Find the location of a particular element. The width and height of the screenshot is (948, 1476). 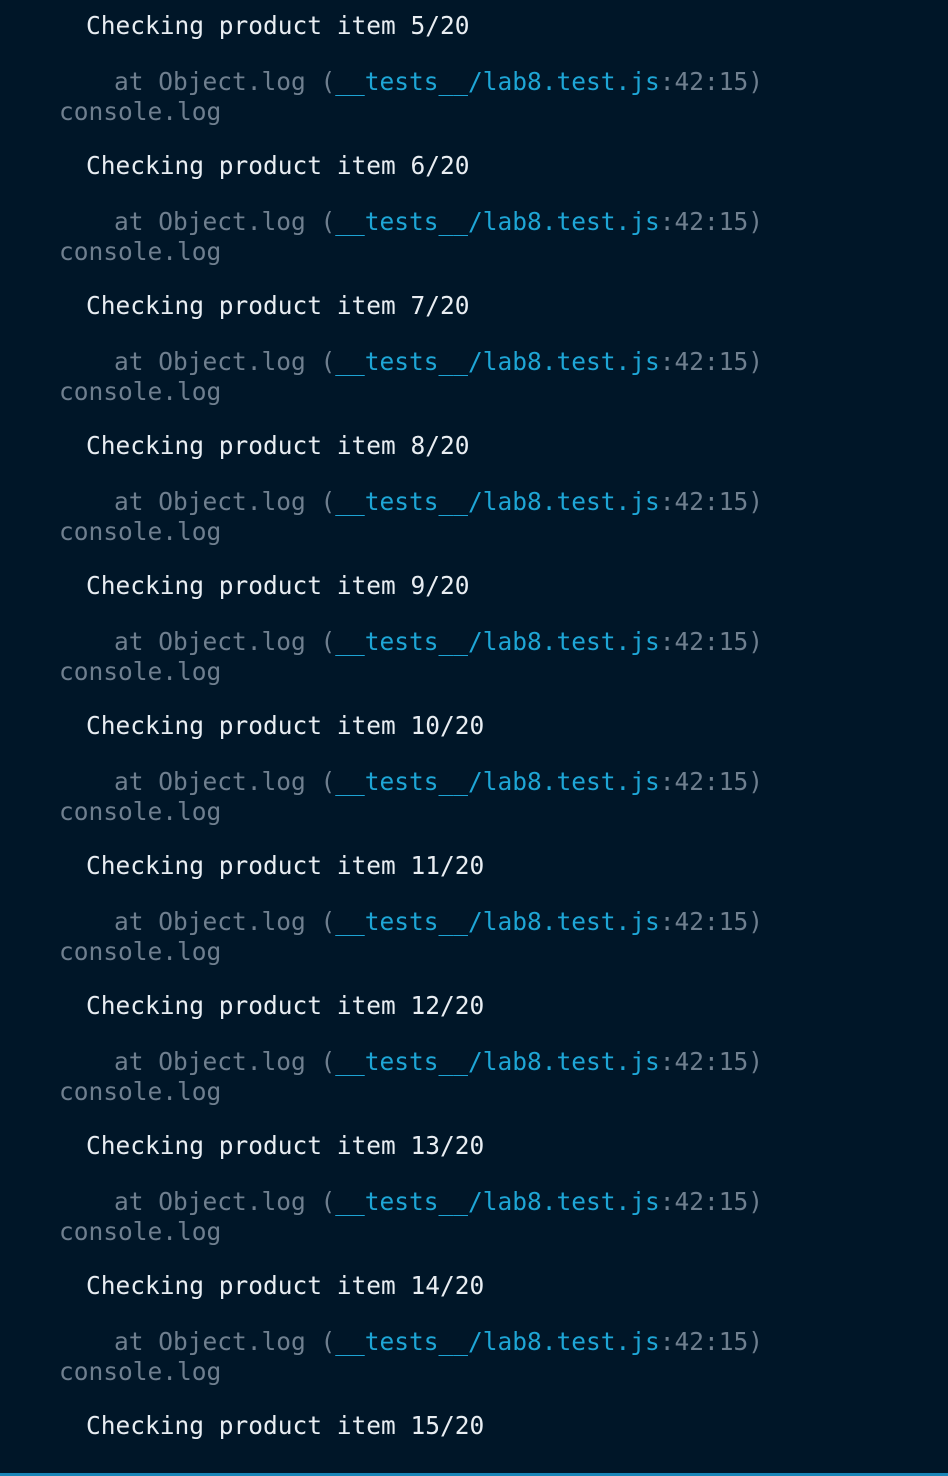

log-message: Checking product item 6/20 is located at coordinates (278, 165).